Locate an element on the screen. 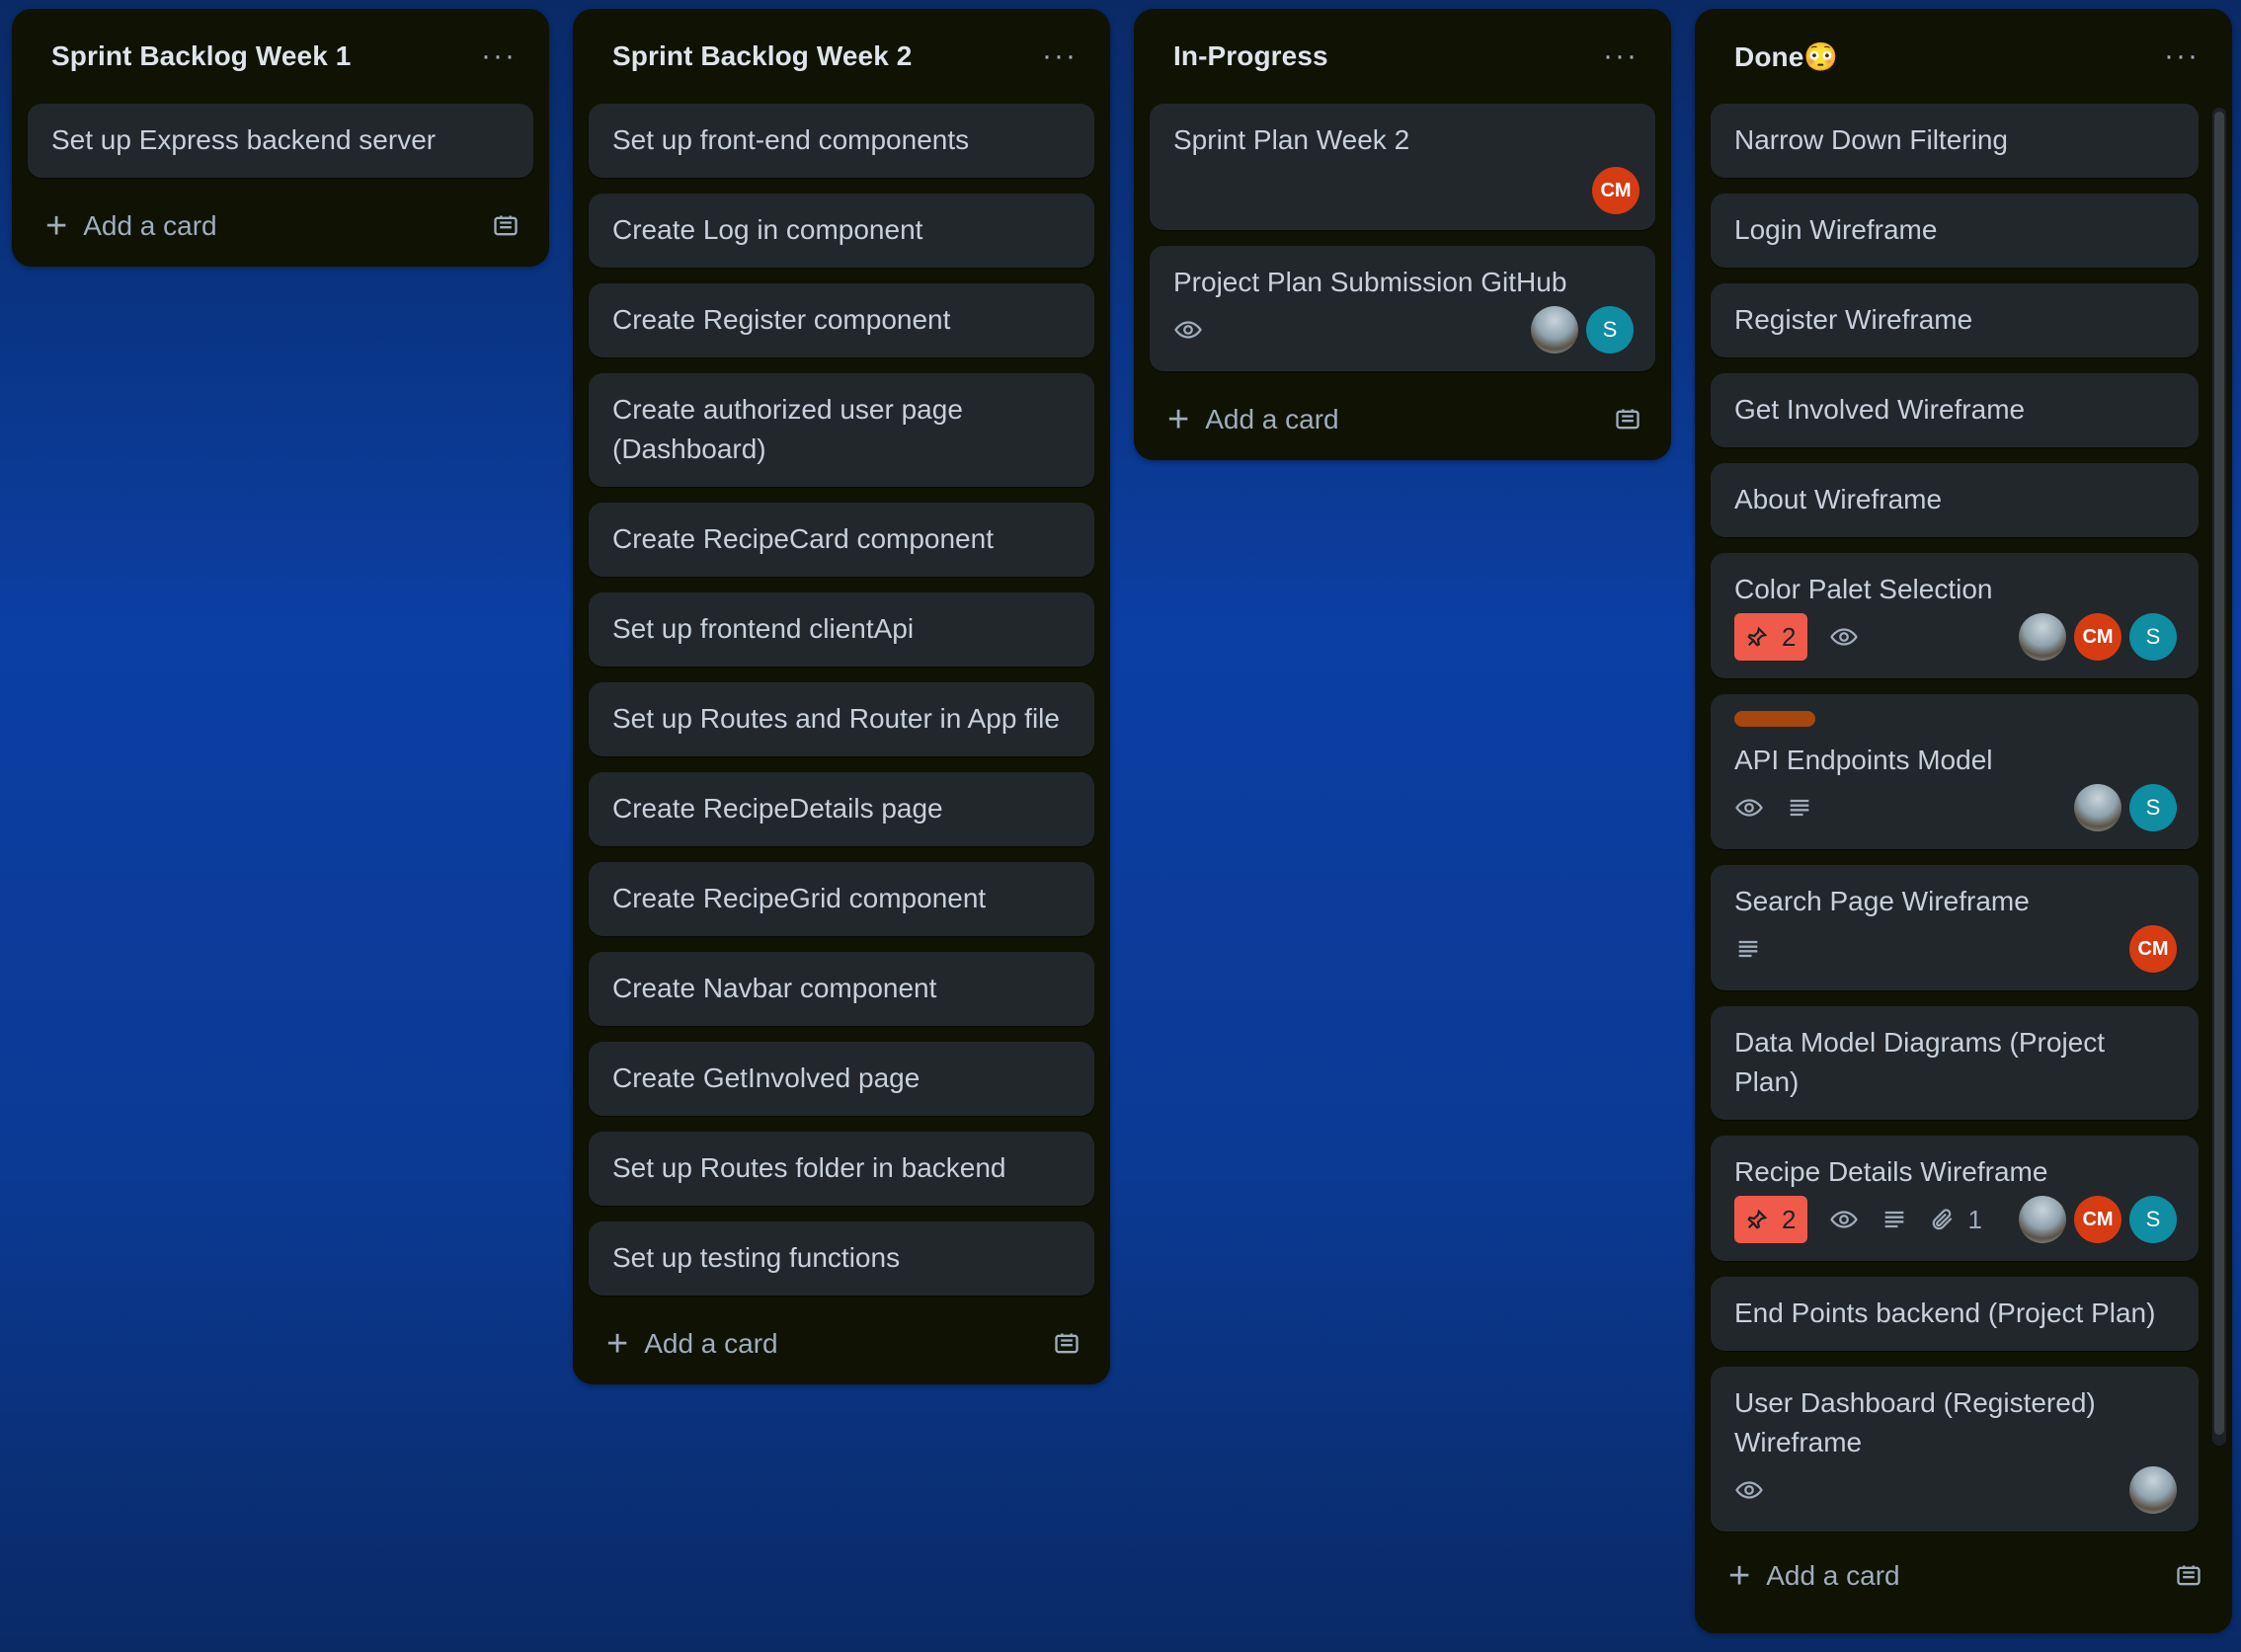 Image resolution: width=2241 pixels, height=1652 pixels. card: Set up frontend clientApi is located at coordinates (841, 629).